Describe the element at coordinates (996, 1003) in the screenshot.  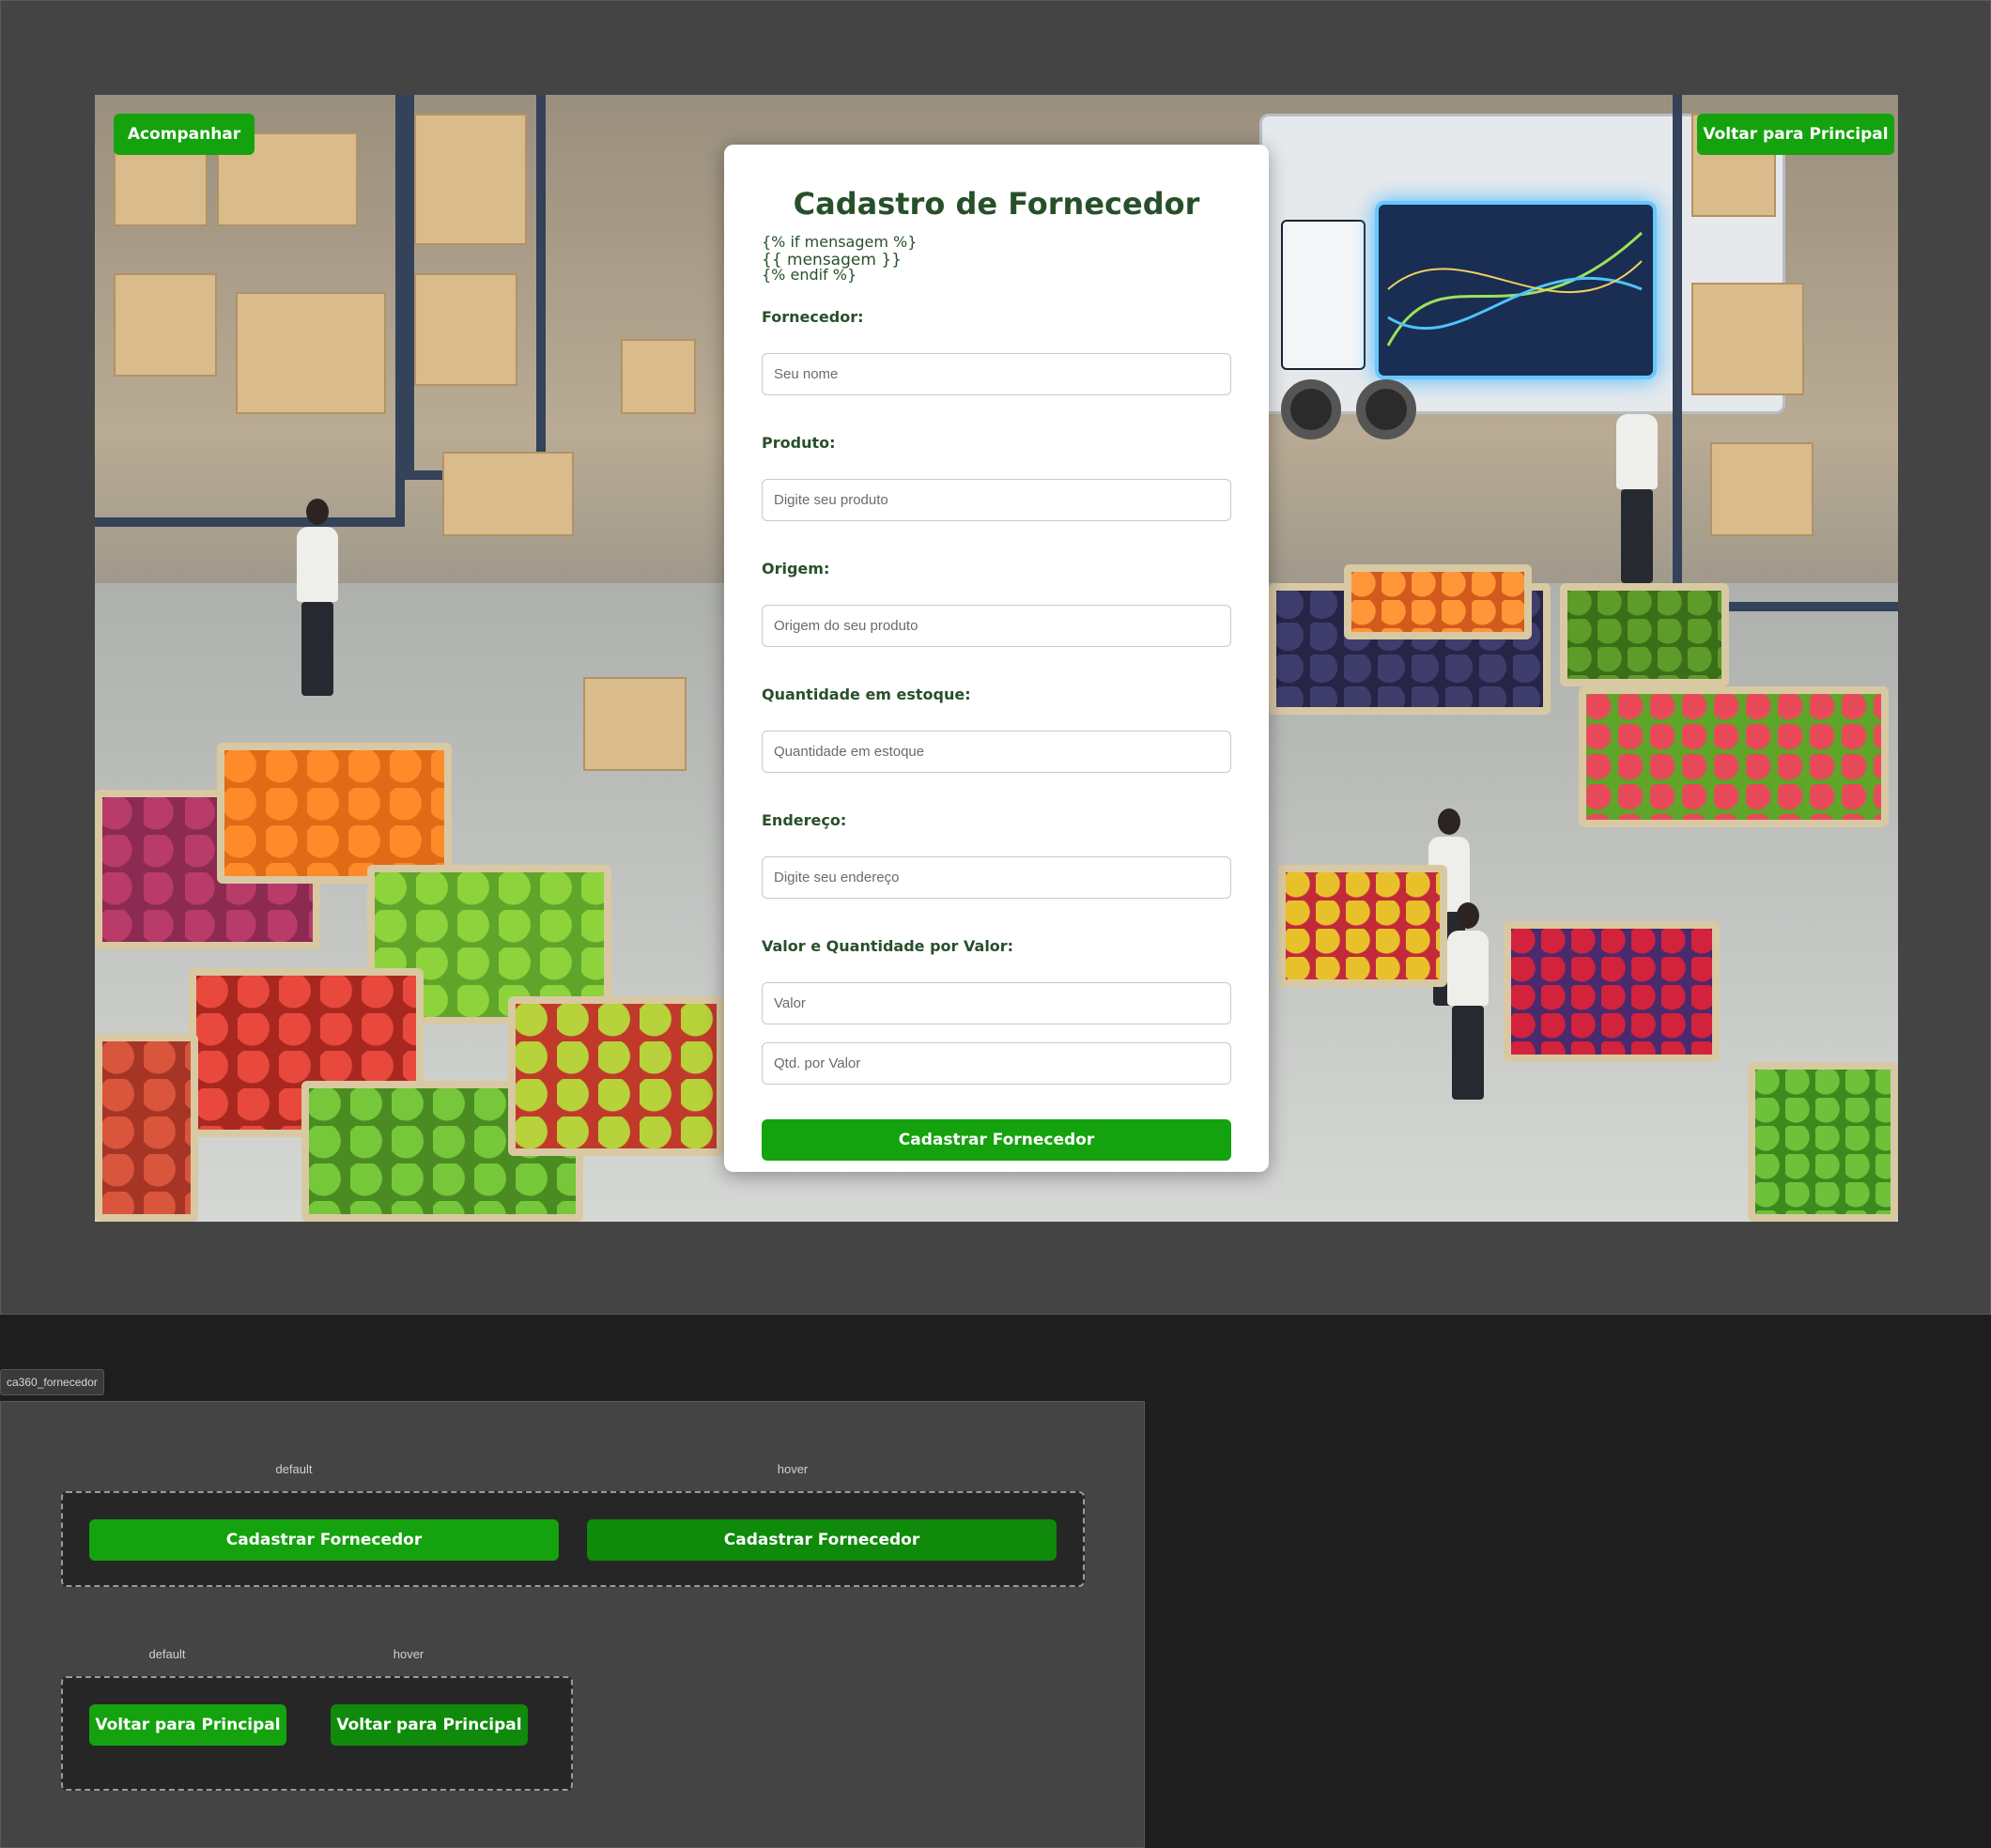
I see `value-input` at that location.